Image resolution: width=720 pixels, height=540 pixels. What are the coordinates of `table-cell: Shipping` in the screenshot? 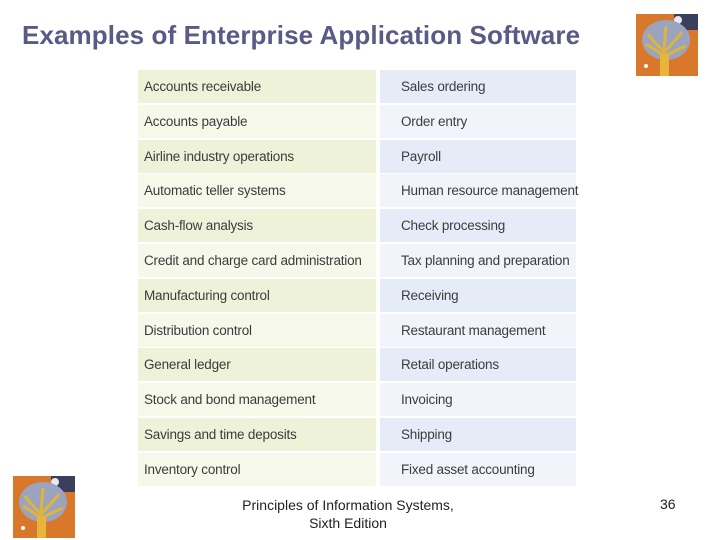 It's located at (478, 434).